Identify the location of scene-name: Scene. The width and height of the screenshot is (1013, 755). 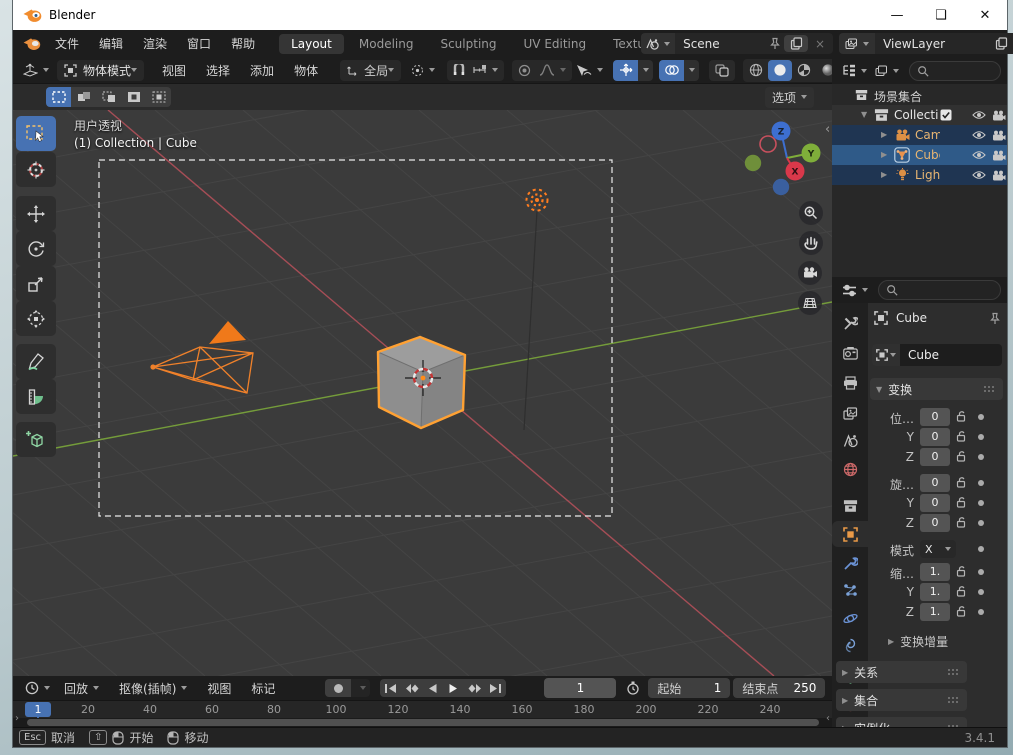
(722, 44).